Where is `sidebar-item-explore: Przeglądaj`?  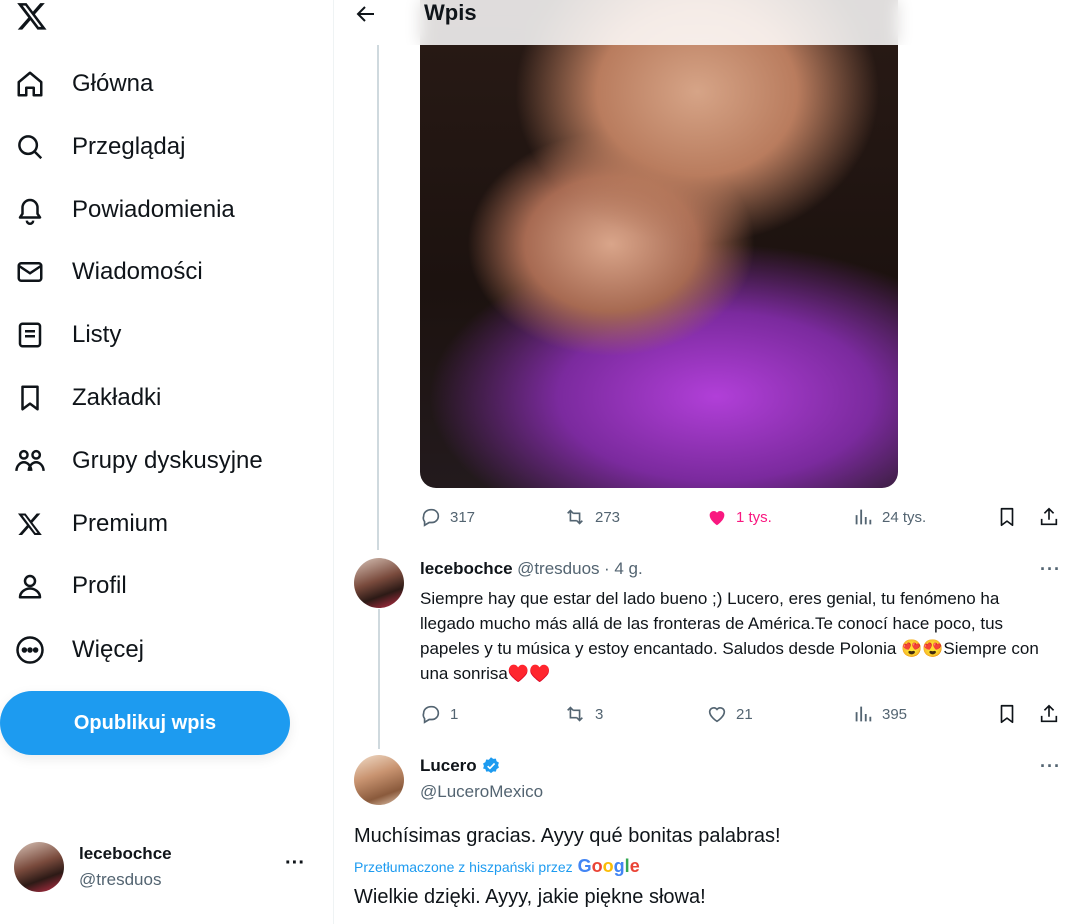 sidebar-item-explore: Przeglądaj is located at coordinates (99, 147).